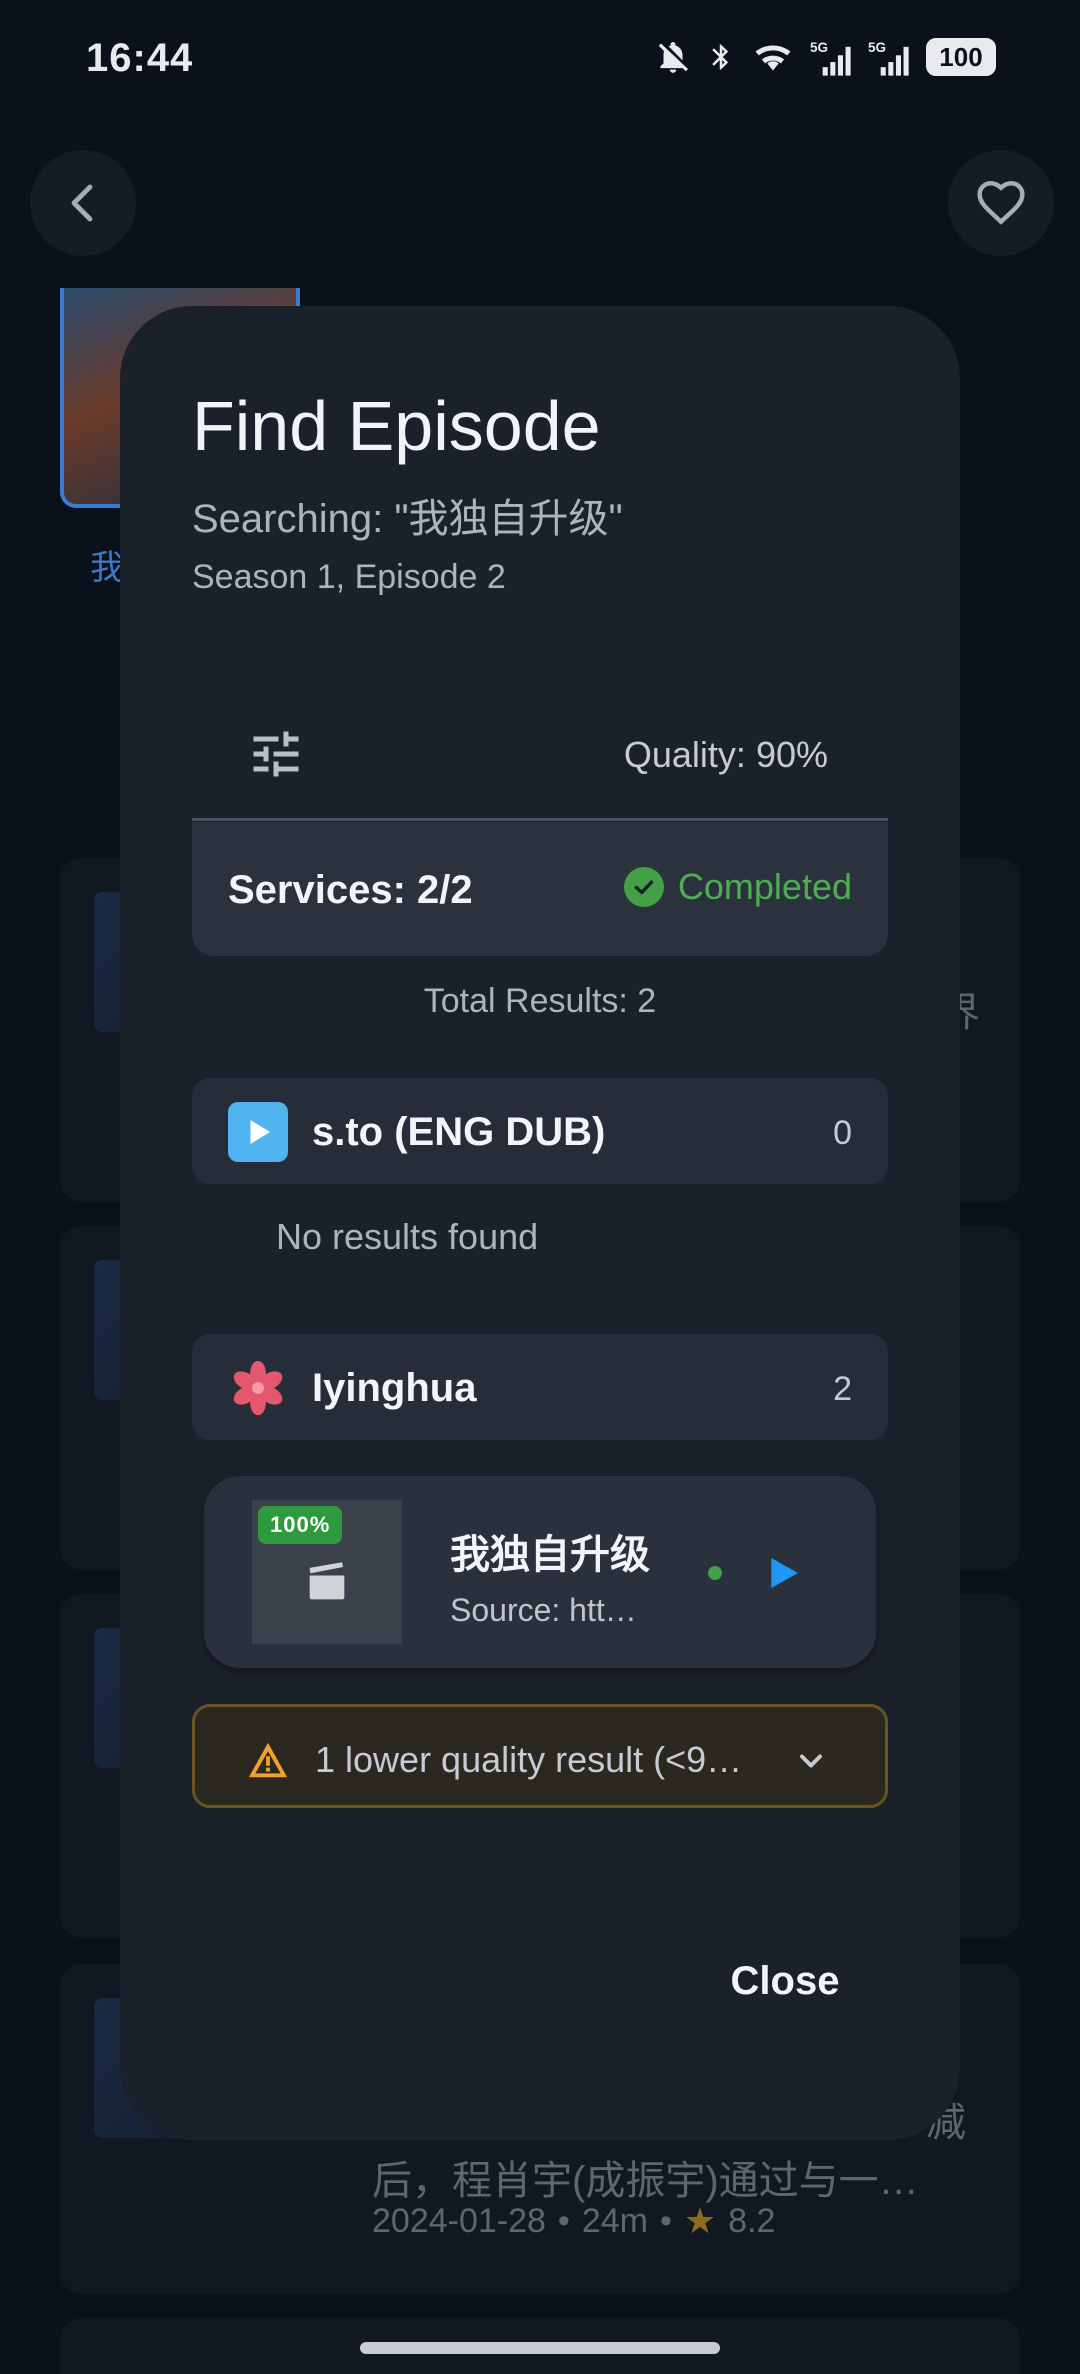 This screenshot has width=1080, height=2374. Describe the element at coordinates (107, 568) in the screenshot. I see `poster-caption: 我` at that location.